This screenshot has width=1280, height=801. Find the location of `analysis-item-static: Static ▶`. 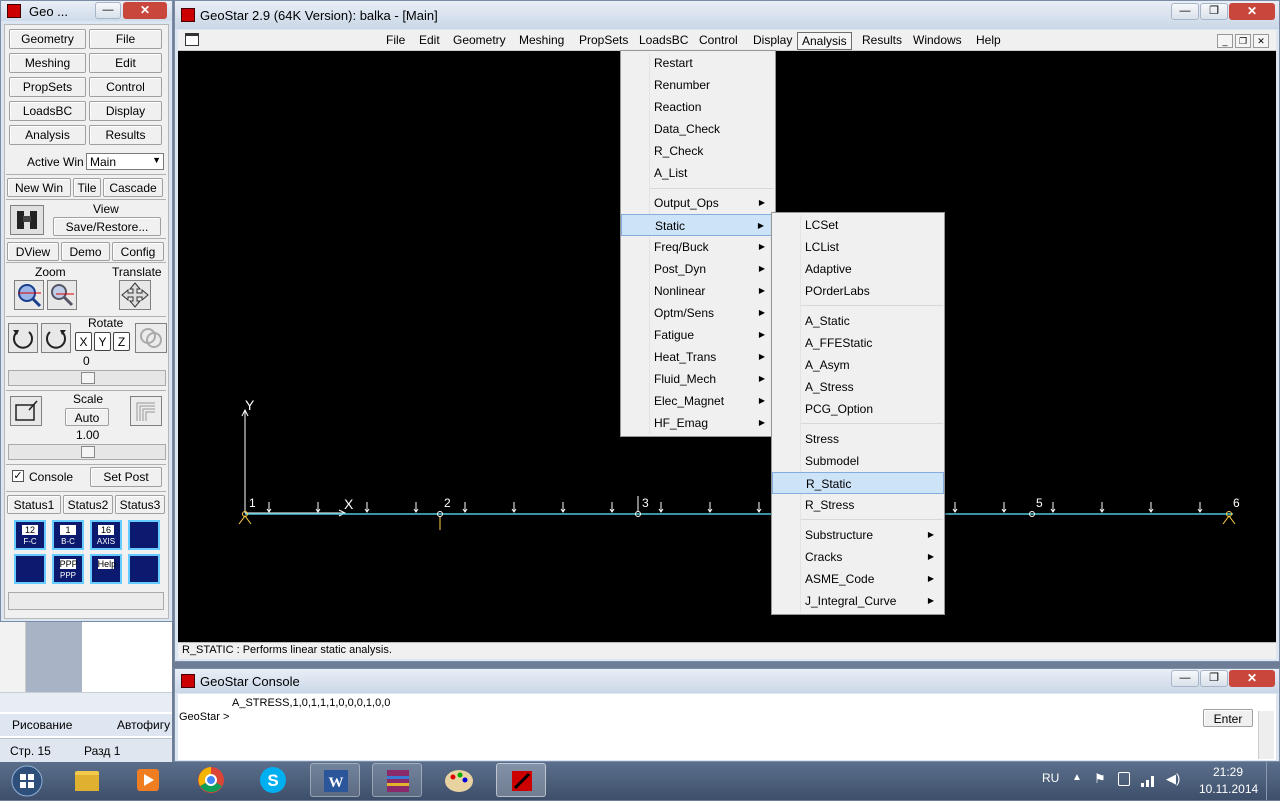

analysis-item-static: Static ▶ is located at coordinates (698, 225).